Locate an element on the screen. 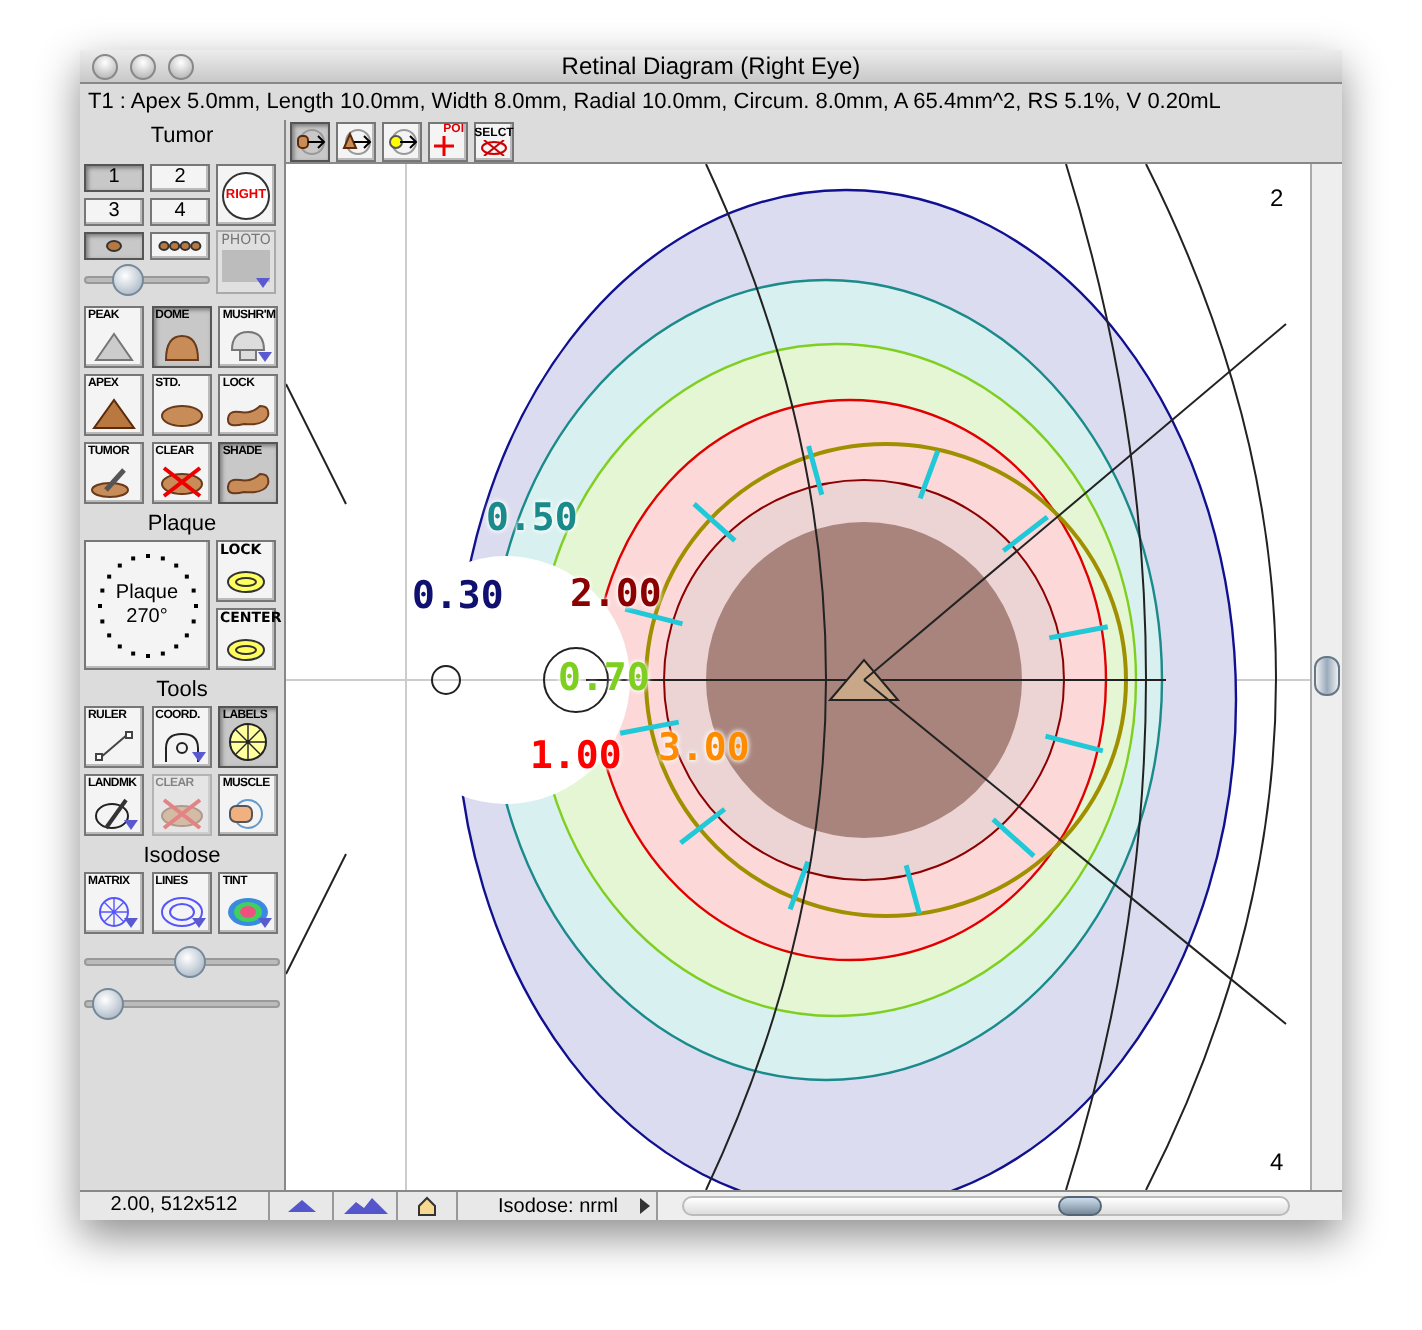 Image resolution: width=1422 pixels, height=1330 pixels. retina-grid-icon is located at coordinates (248, 742).